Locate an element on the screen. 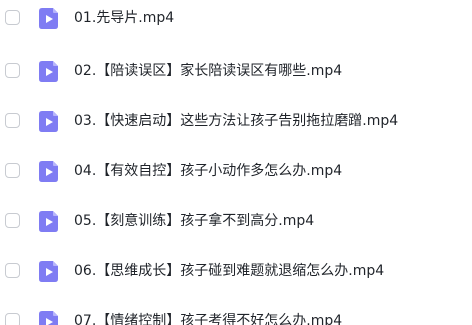 Image resolution: width=472 pixels, height=325 pixels. file-name: 04.【有效自控】孩子小动作多怎么办.mp4 is located at coordinates (208, 171).